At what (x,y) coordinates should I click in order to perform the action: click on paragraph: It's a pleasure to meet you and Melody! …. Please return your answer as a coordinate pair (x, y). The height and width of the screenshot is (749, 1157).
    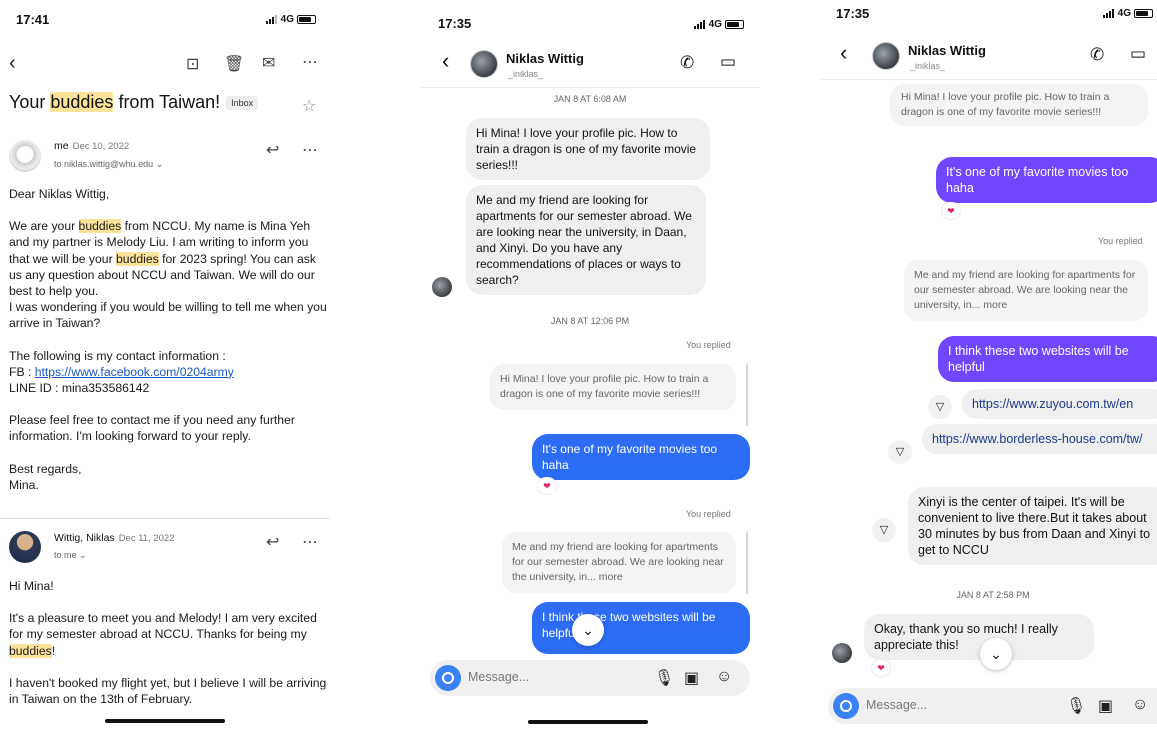
    Looking at the image, I should click on (163, 634).